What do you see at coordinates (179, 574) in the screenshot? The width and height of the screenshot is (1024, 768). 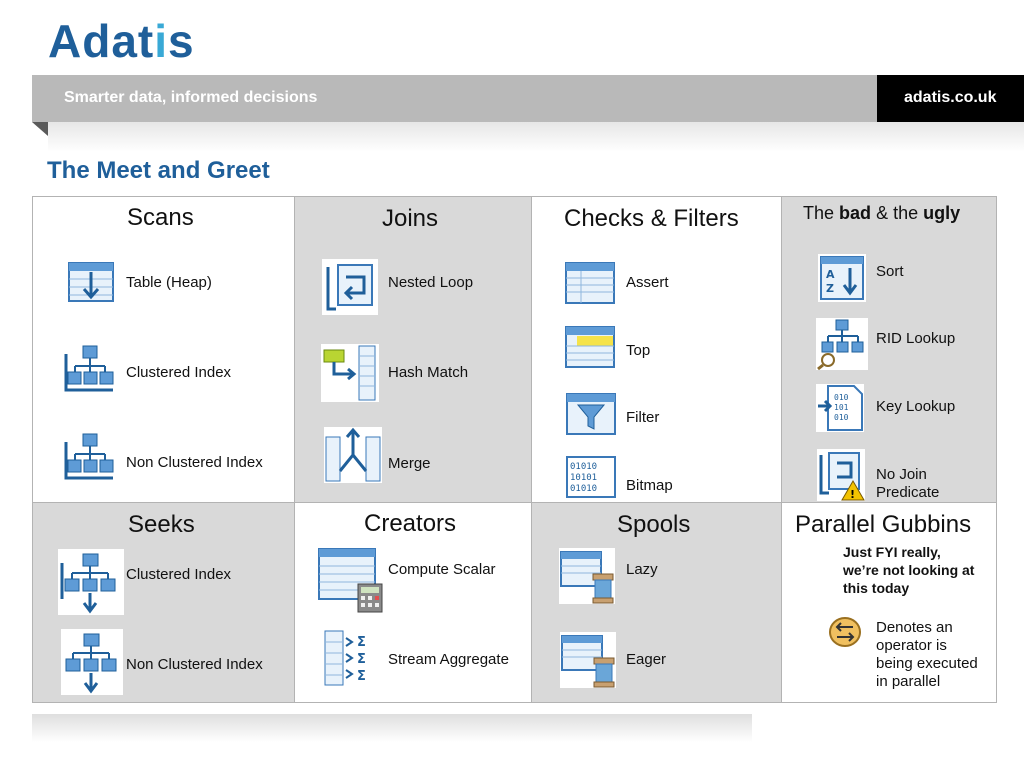 I see `clustered-index-seek-label: Clustered Index` at bounding box center [179, 574].